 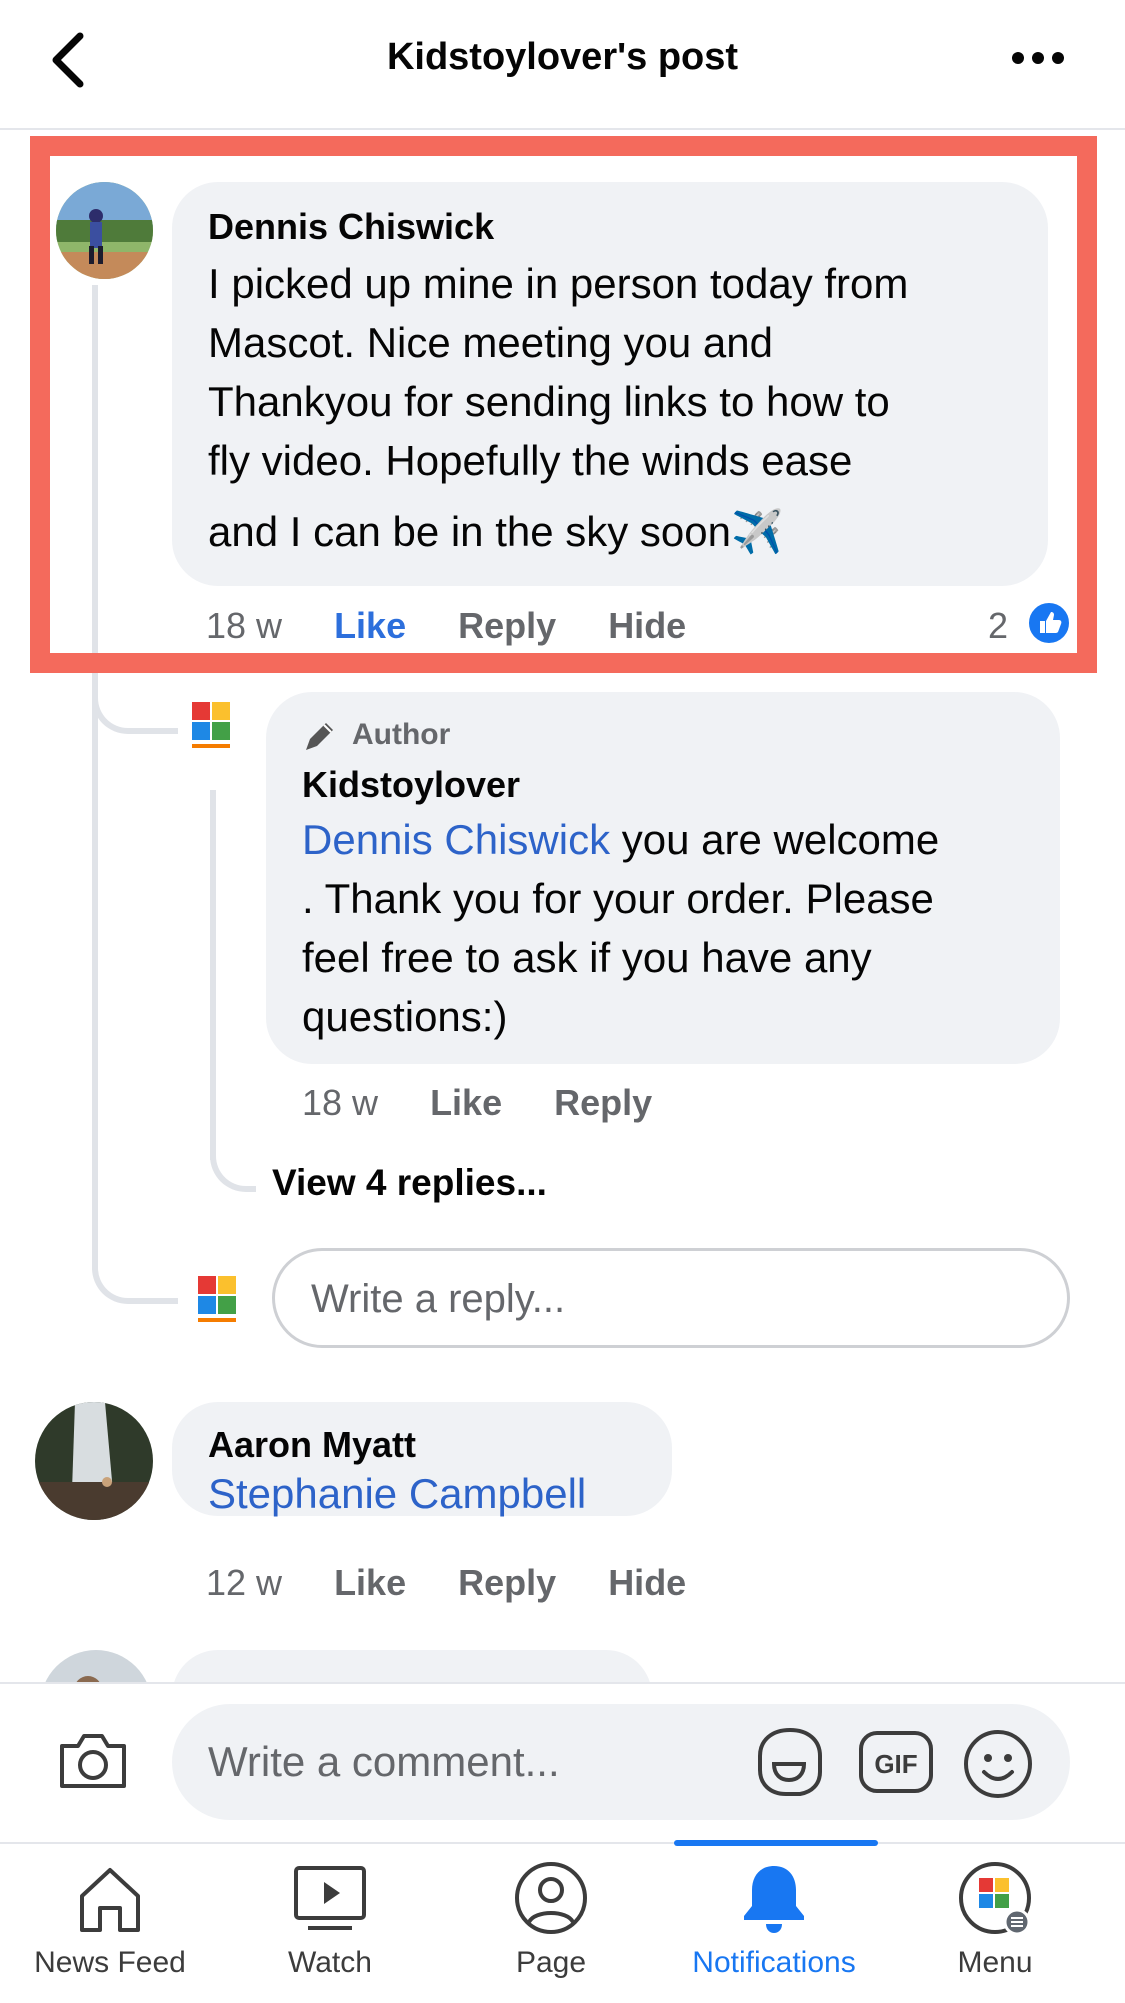 I want to click on comment-actions: 12 w Like Reply Hide, so click(x=467, y=1583).